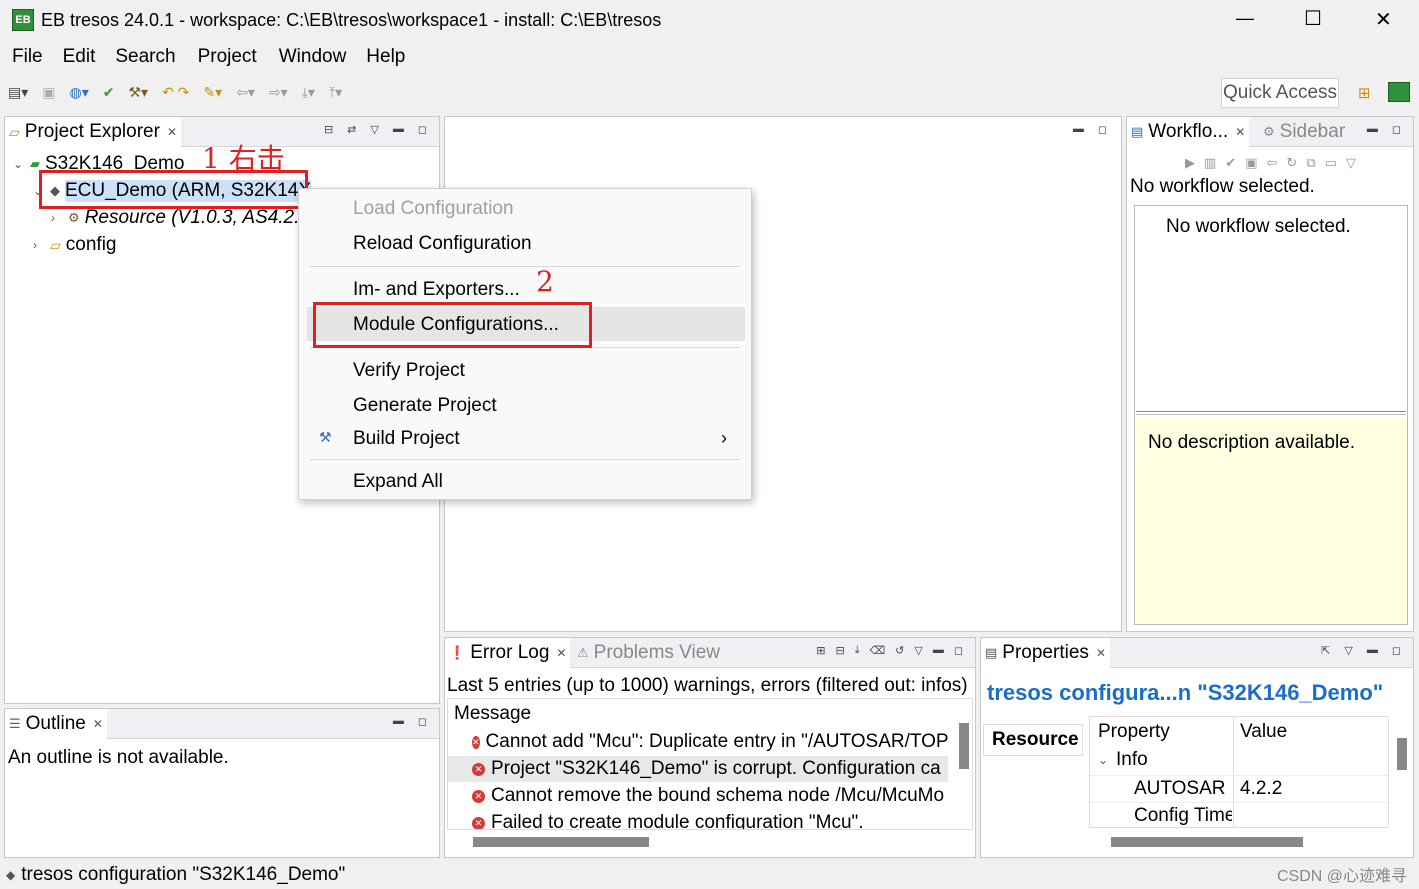  I want to click on tab-outline: ☰ Outline ✕, so click(56, 724).